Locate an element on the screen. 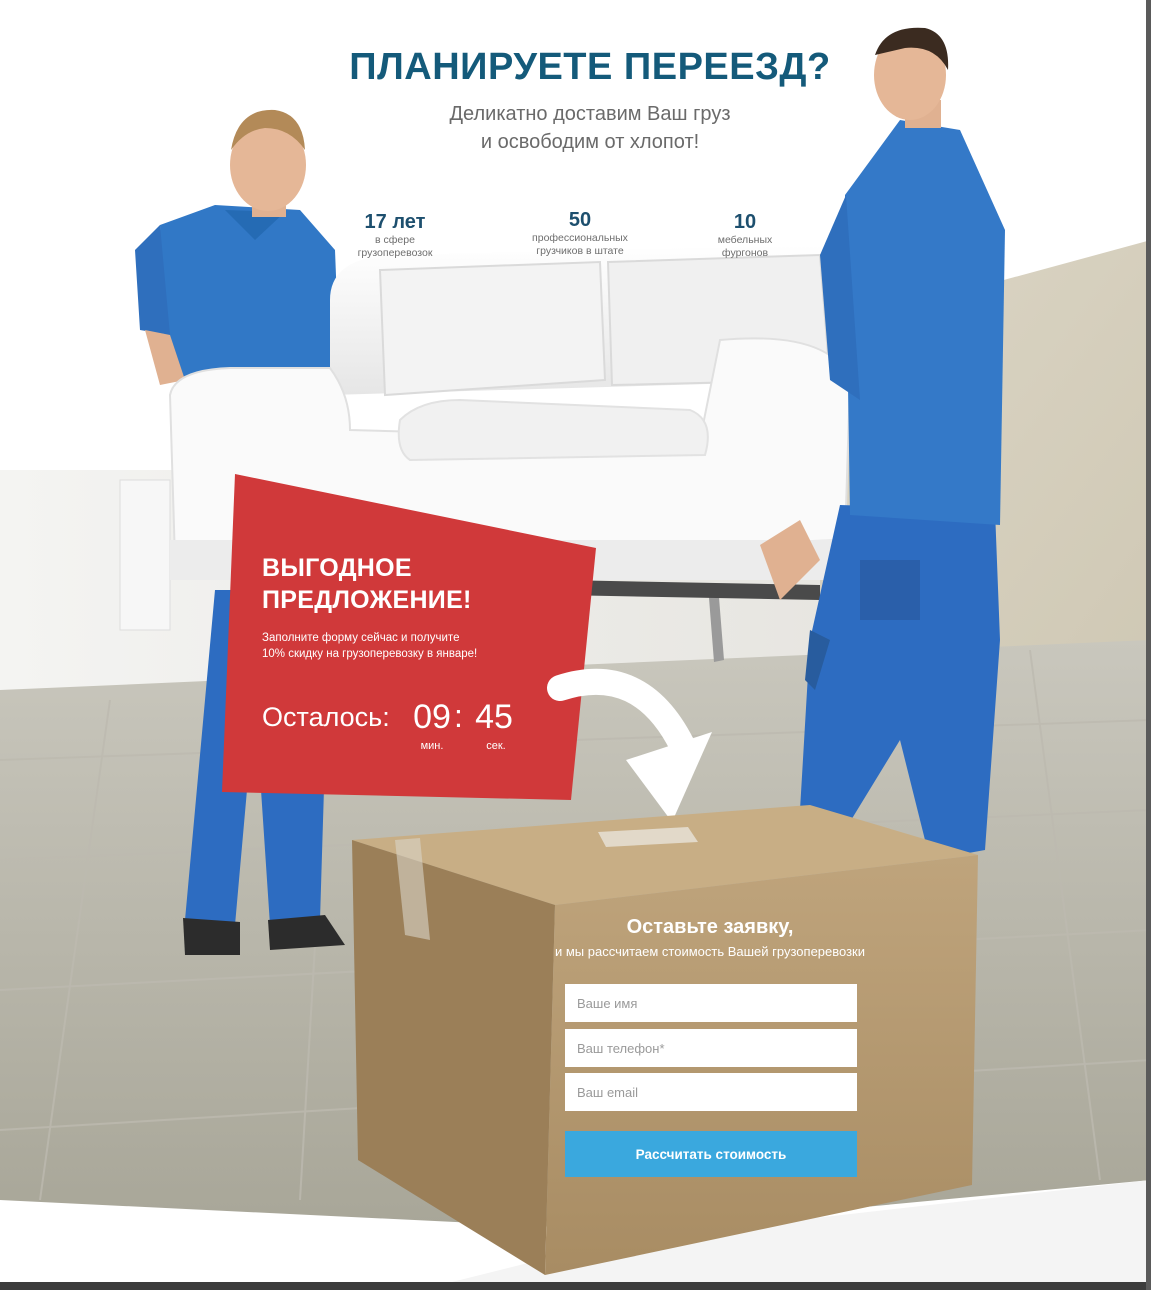 Image resolution: width=1151 pixels, height=1290 pixels. subtitle-line-2: и освободим от хлопот! is located at coordinates (590, 142).